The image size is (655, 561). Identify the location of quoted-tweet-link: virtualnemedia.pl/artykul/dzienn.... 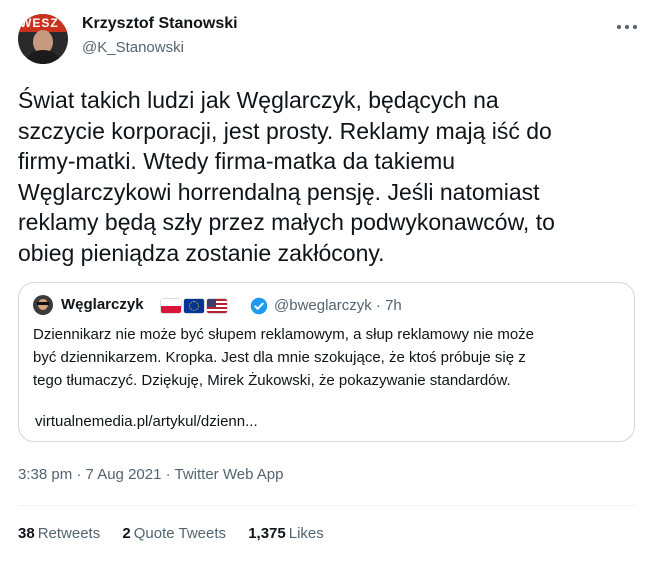
(146, 421).